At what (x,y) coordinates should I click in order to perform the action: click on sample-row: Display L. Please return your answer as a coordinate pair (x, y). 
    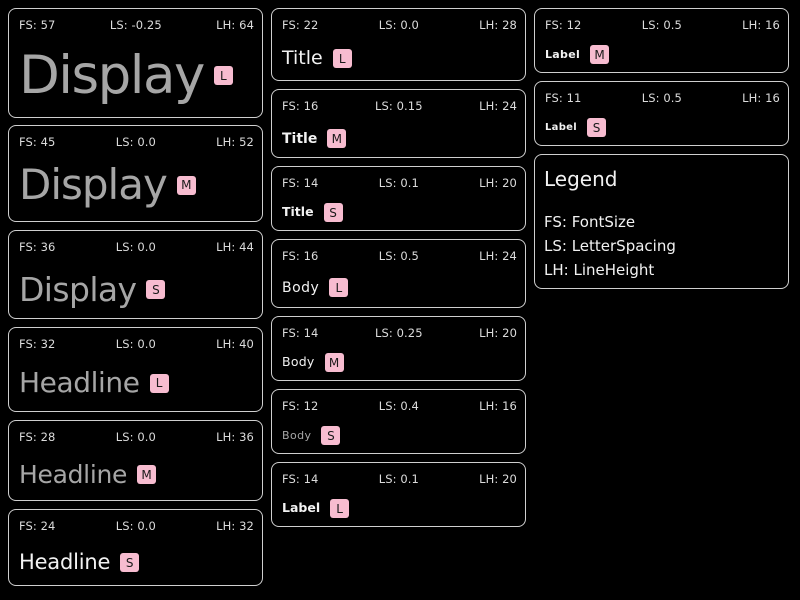
    Looking at the image, I should click on (126, 75).